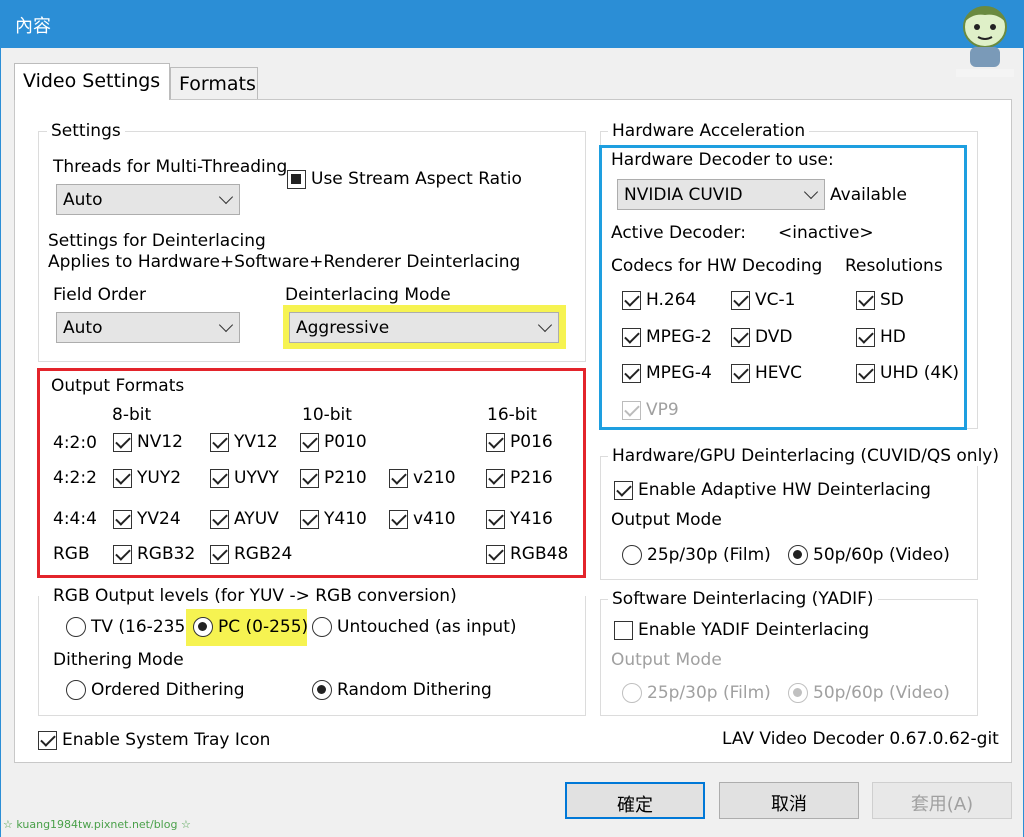 This screenshot has width=1024, height=837. What do you see at coordinates (345, 519) in the screenshot?
I see `fmt-label: Y410` at bounding box center [345, 519].